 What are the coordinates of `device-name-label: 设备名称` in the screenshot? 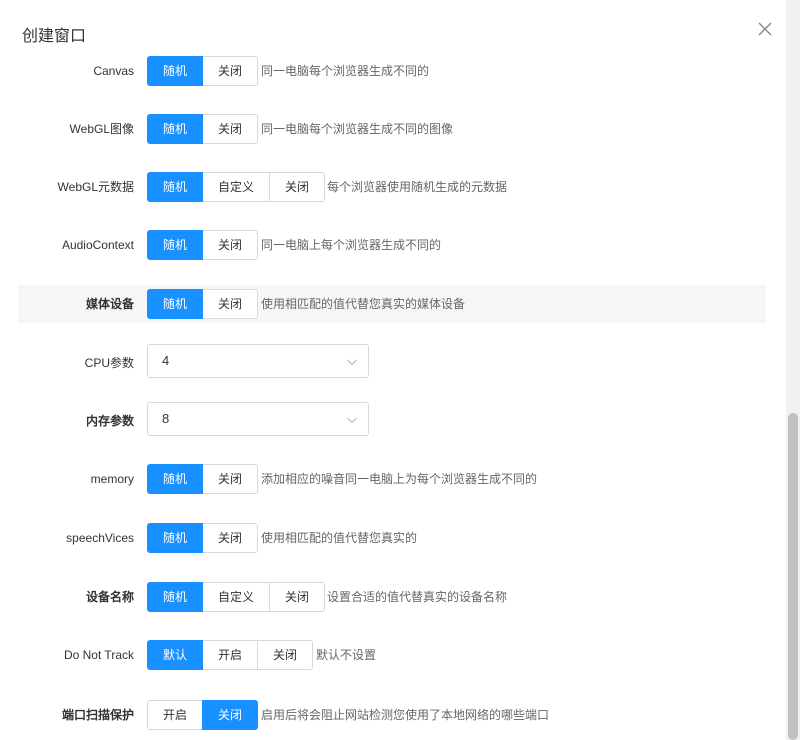 It's located at (109, 597).